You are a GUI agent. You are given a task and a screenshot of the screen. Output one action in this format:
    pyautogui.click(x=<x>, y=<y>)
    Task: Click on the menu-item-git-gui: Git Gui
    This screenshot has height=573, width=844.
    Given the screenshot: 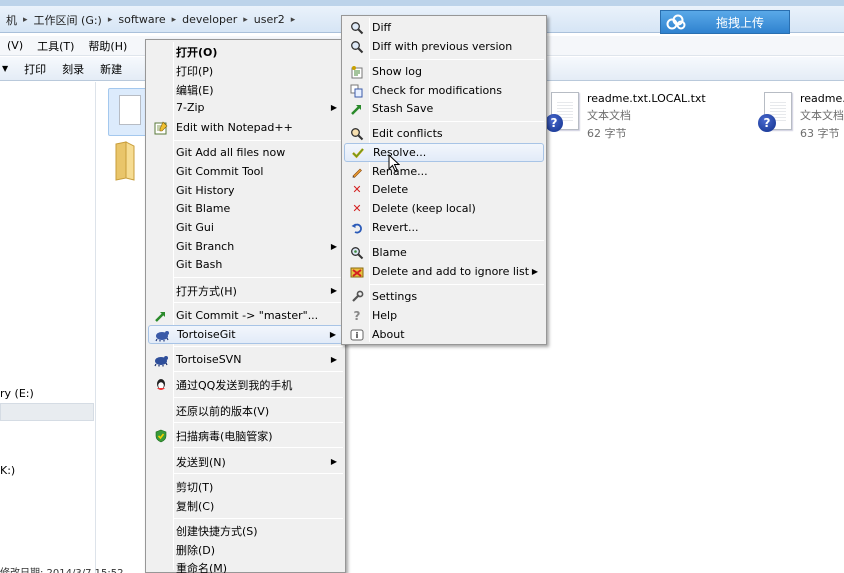 What is the action you would take?
    pyautogui.click(x=245, y=227)
    